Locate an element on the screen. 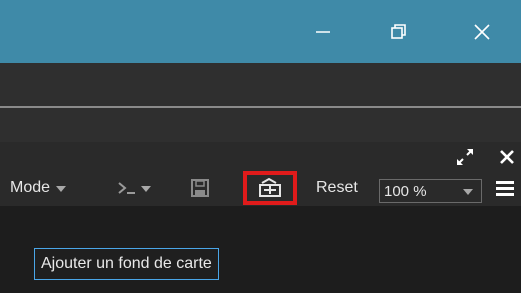 This screenshot has width=521, height=293. console-icon is located at coordinates (126, 188).